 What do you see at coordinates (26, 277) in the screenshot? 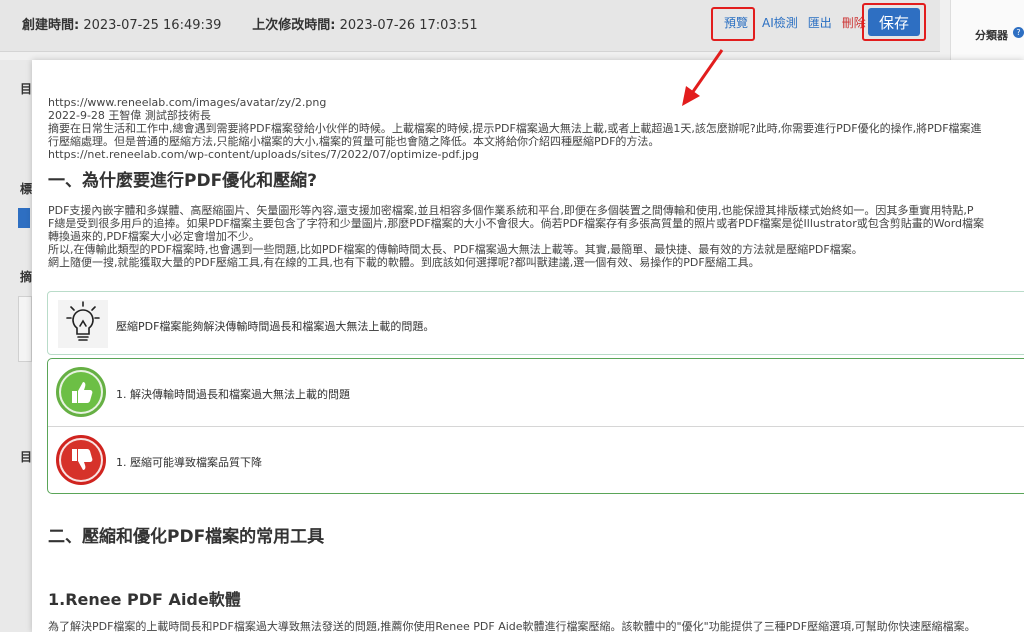
I see `left-label-3: 摘` at bounding box center [26, 277].